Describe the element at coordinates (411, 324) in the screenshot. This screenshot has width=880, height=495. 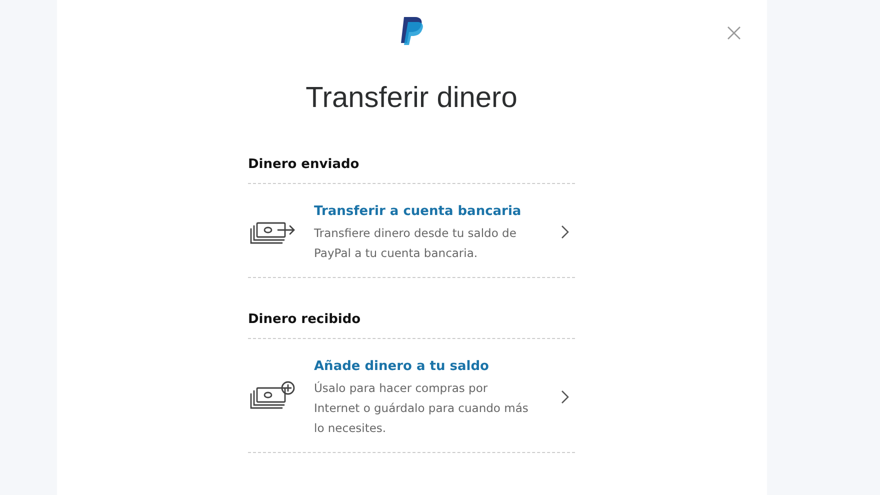
I see `section-heading: Dinero recibido` at that location.